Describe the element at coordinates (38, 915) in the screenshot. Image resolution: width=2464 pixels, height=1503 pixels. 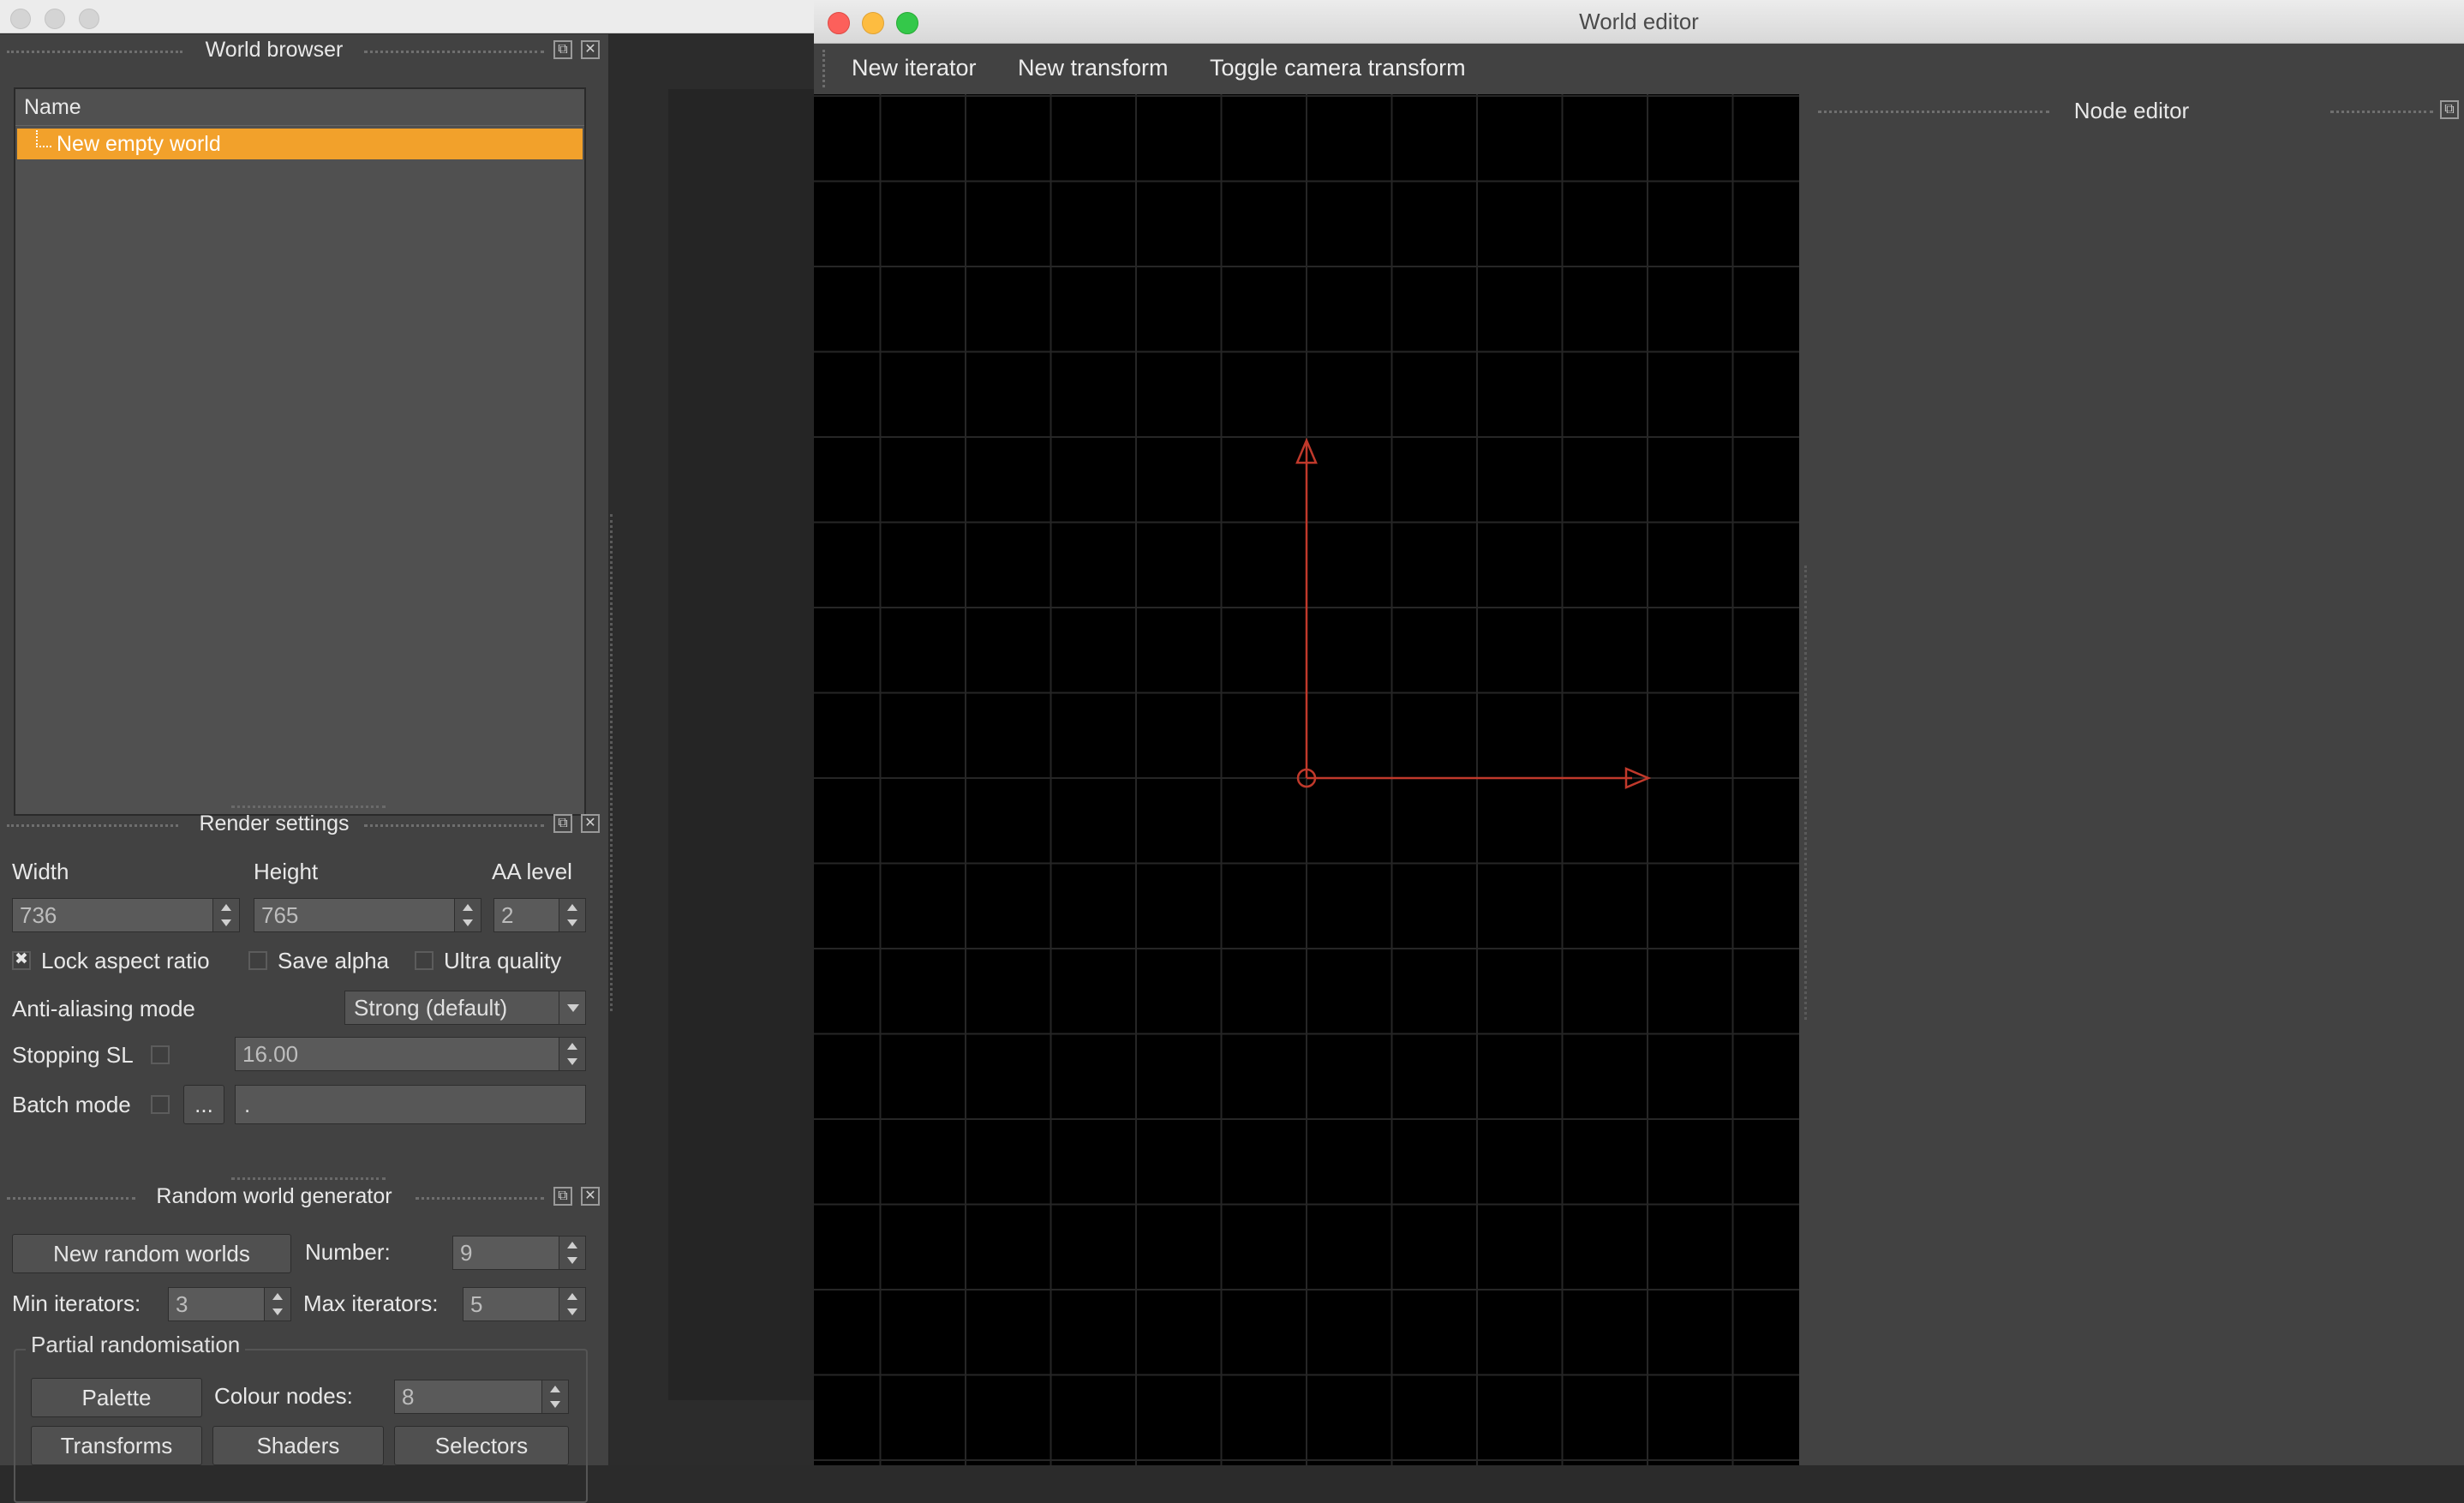
I see `width-value: 736` at that location.